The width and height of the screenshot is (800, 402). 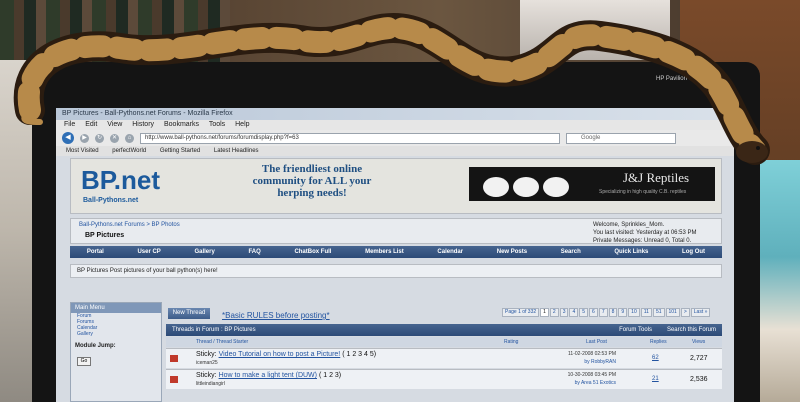 I want to click on menu-view: View, so click(x=114, y=124).